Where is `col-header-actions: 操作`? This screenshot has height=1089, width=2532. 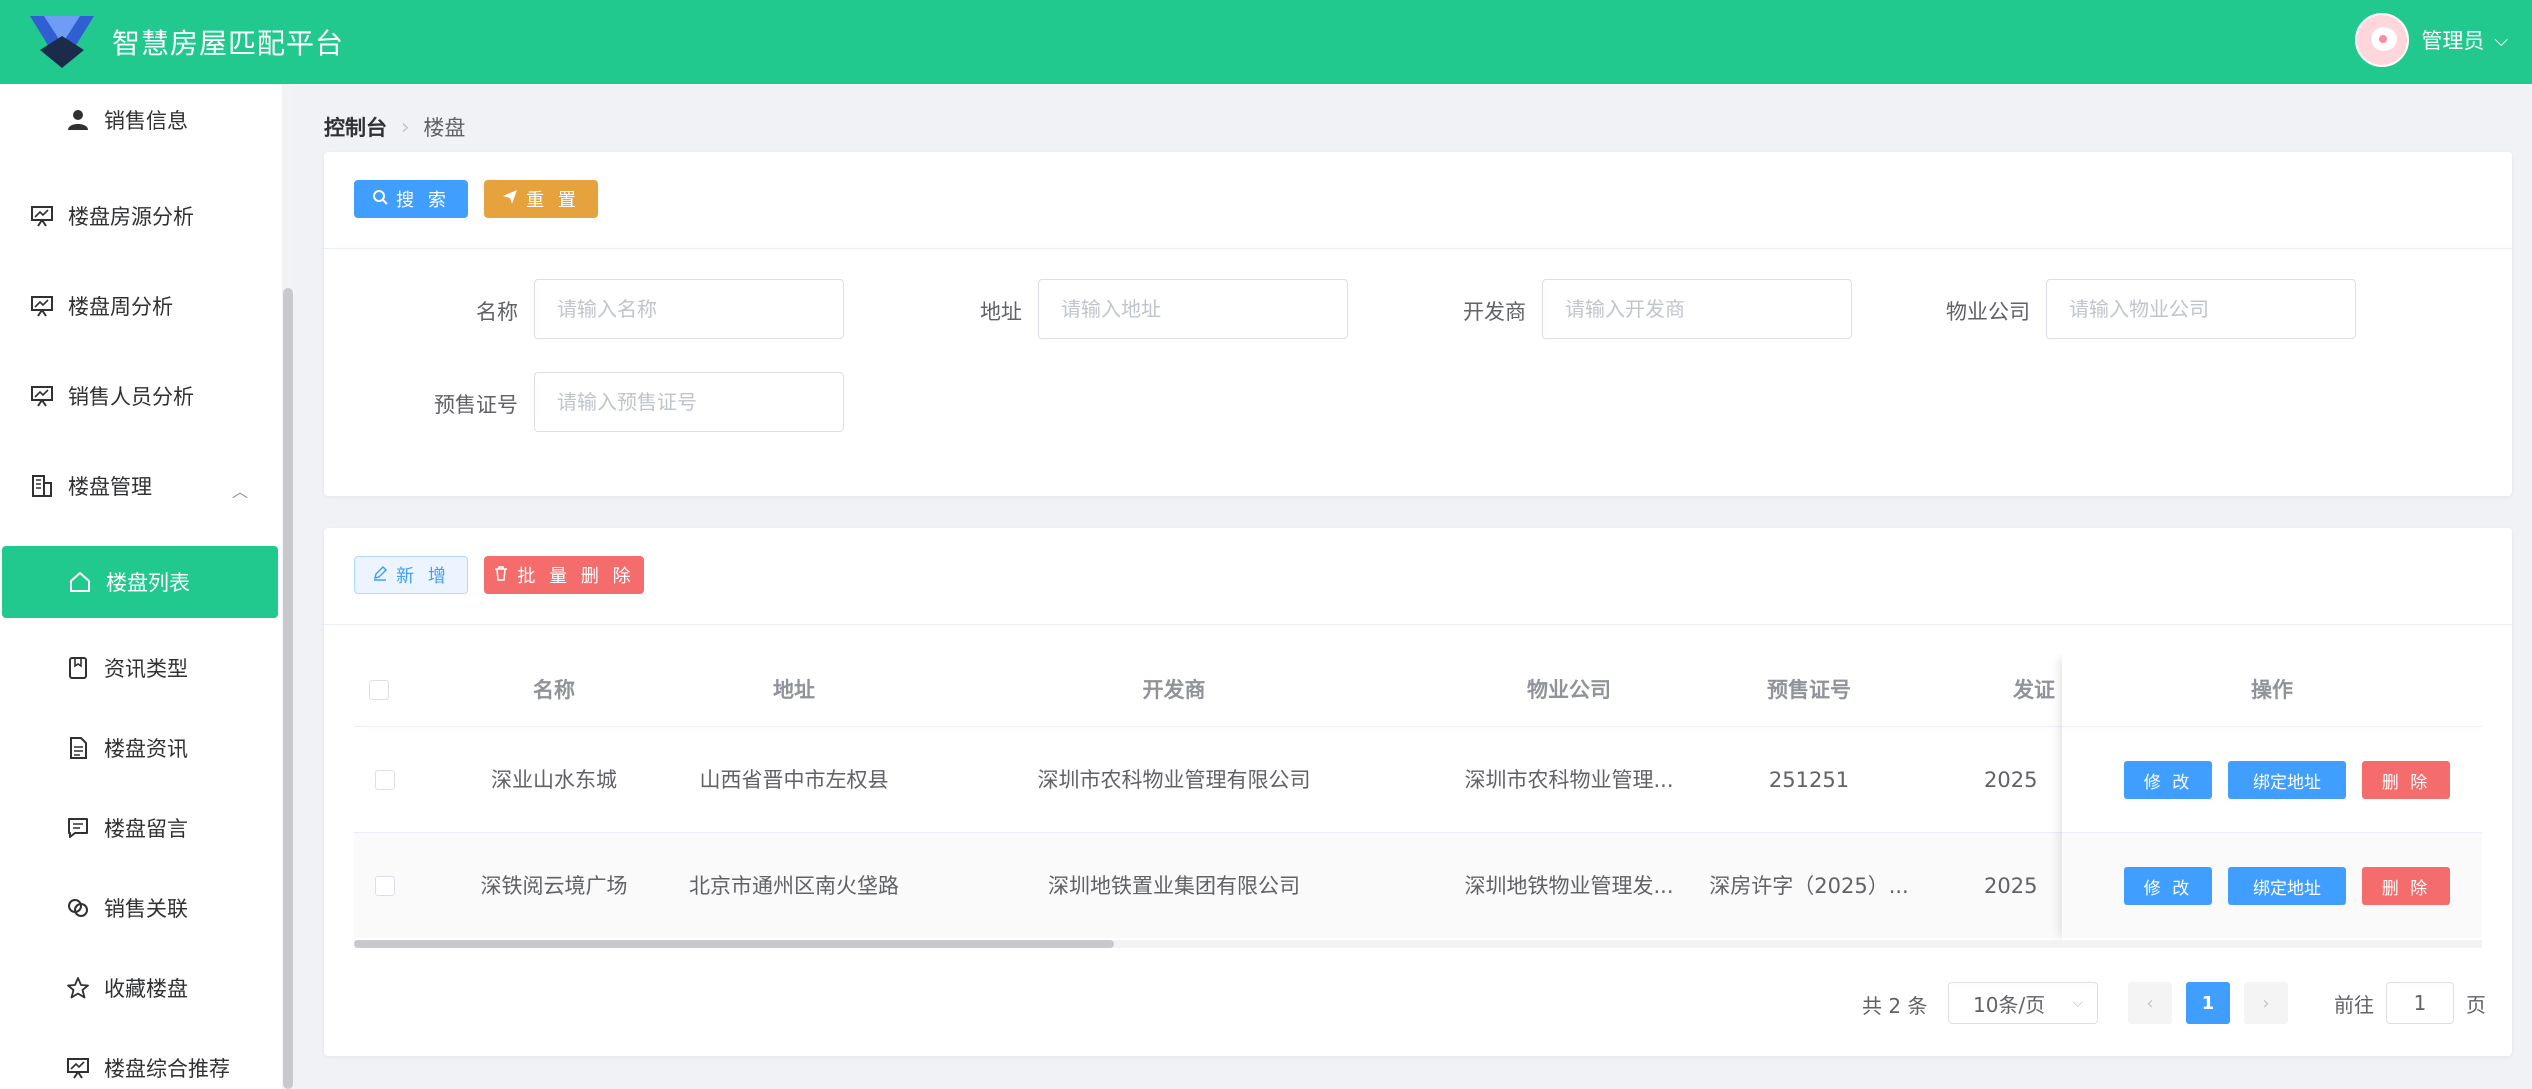
col-header-actions: 操作 is located at coordinates (2272, 690).